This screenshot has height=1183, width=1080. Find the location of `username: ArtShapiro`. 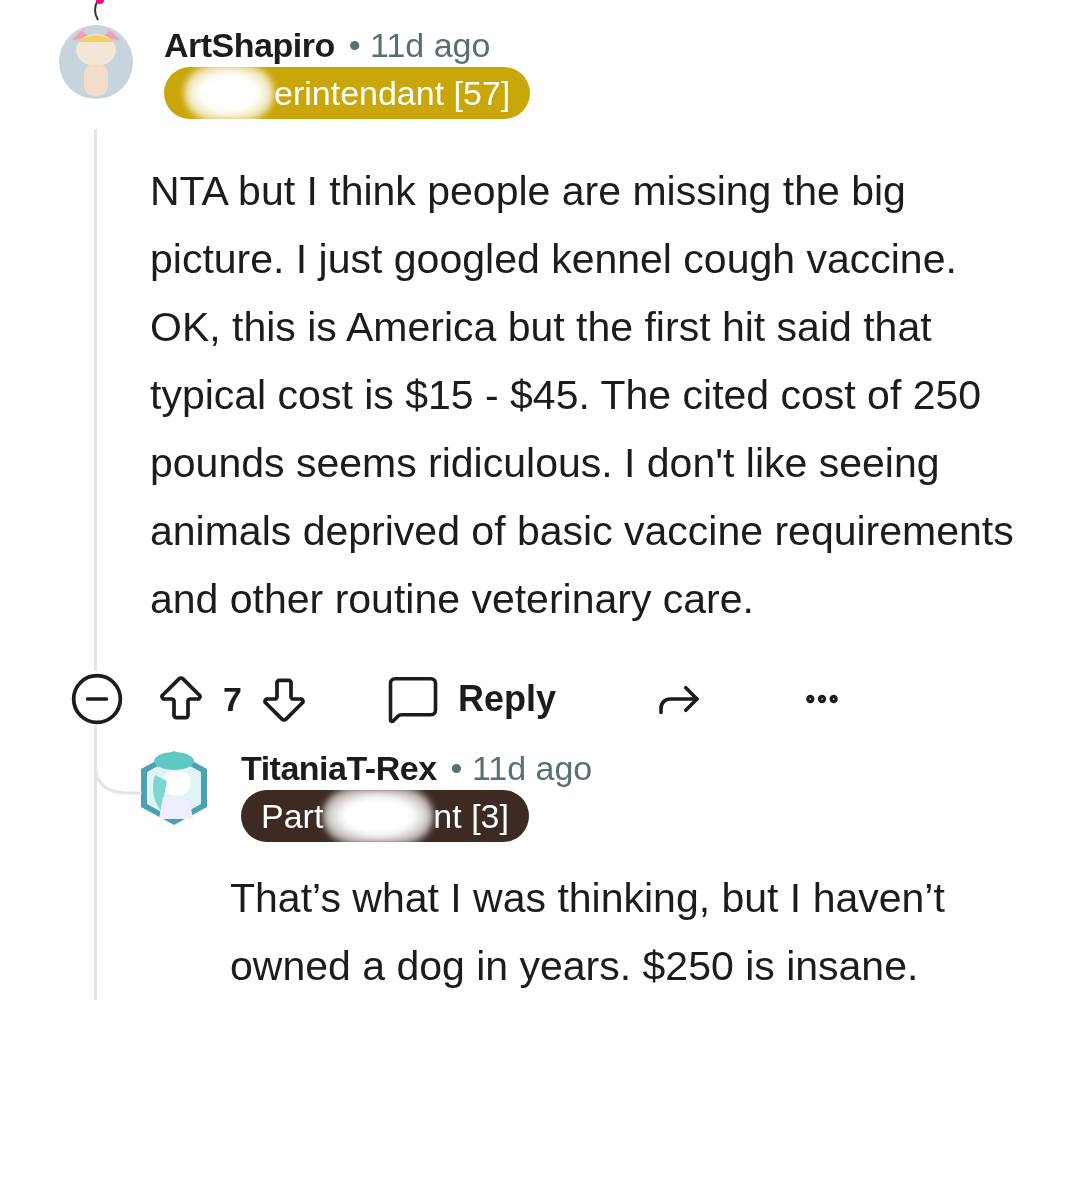

username: ArtShapiro is located at coordinates (249, 45).